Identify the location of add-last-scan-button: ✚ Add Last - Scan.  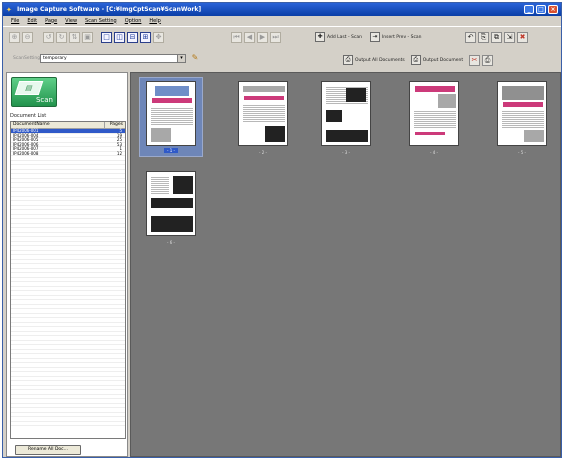
(338, 37).